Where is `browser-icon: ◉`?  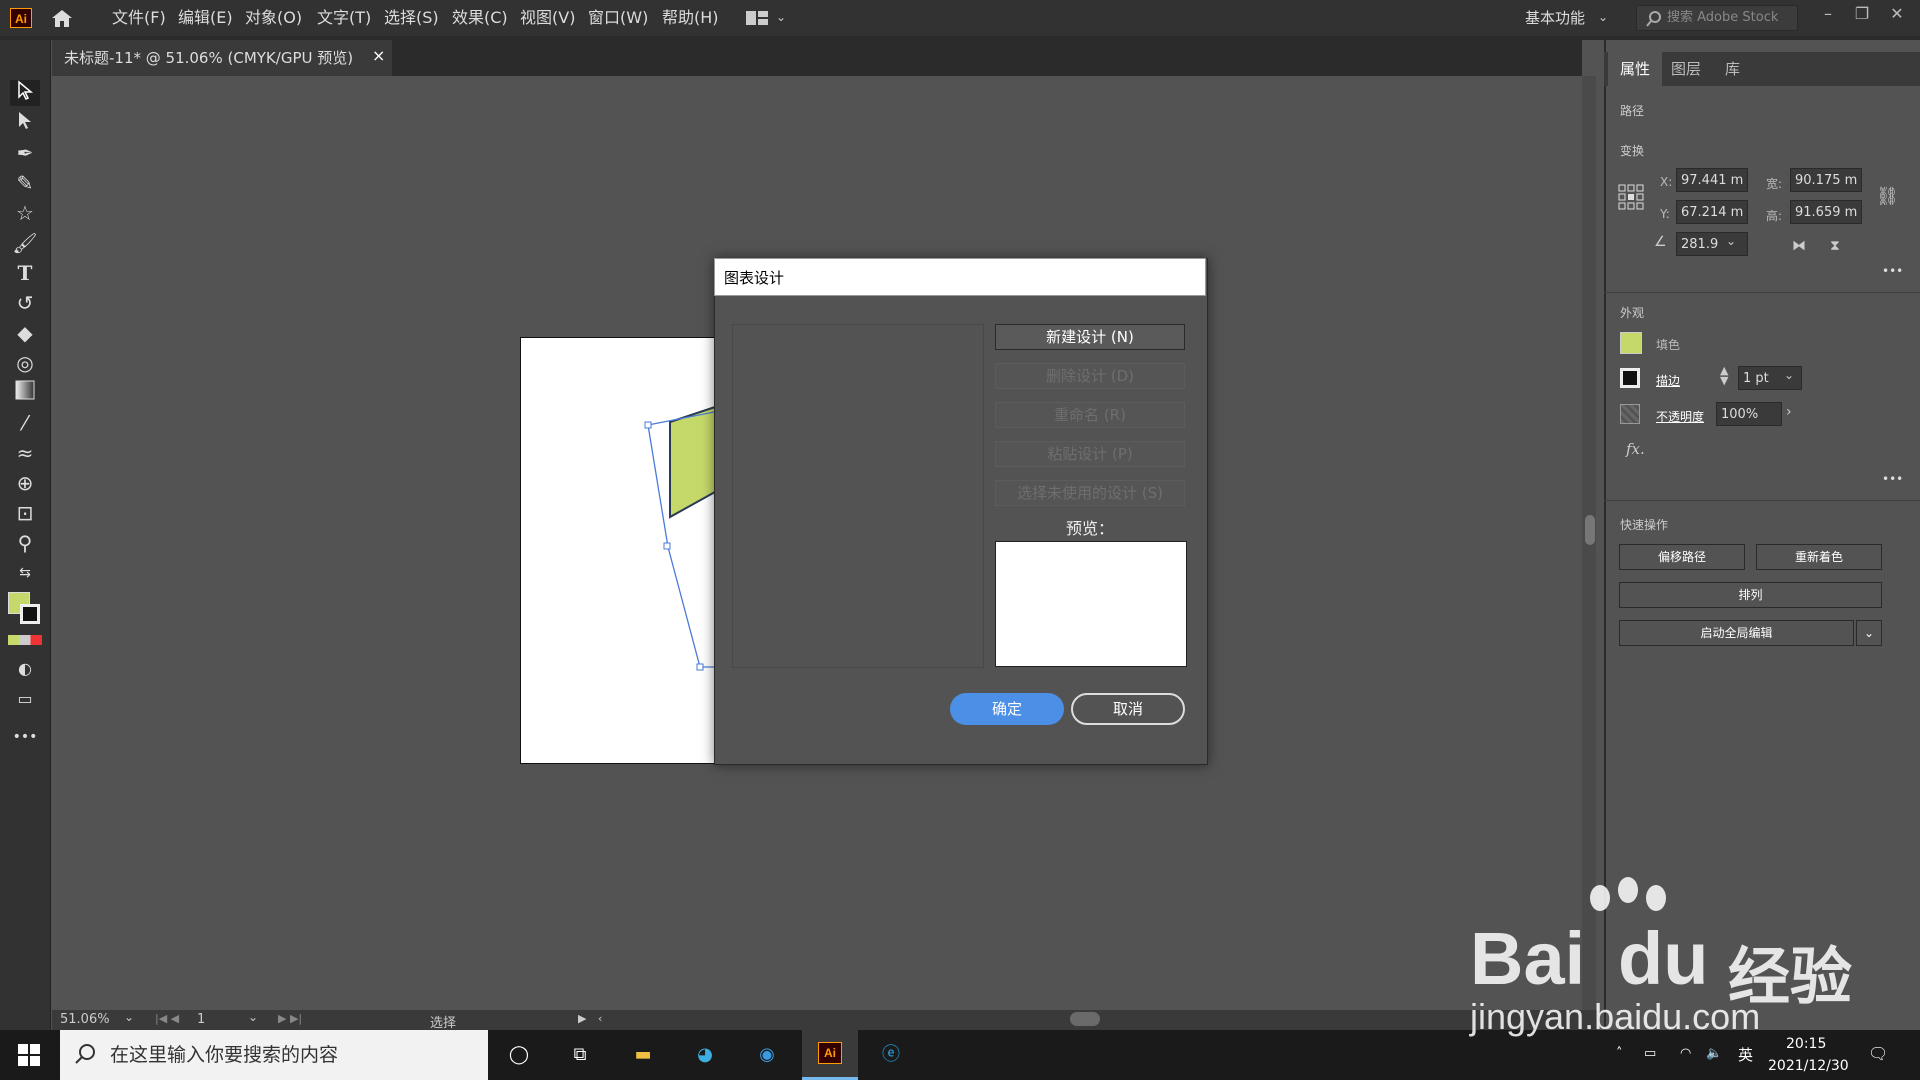 browser-icon: ◉ is located at coordinates (767, 1055).